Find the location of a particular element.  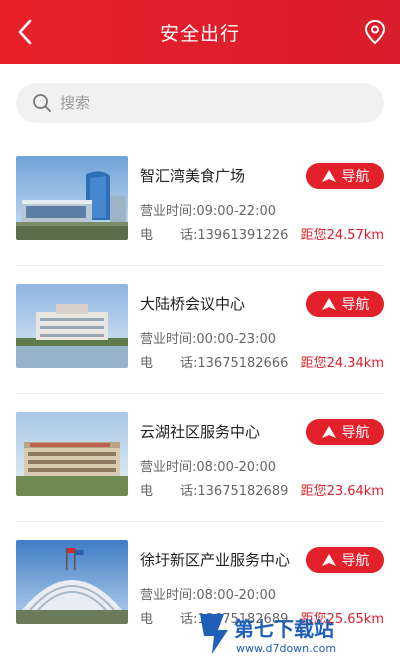

location-pin-icon is located at coordinates (375, 32).